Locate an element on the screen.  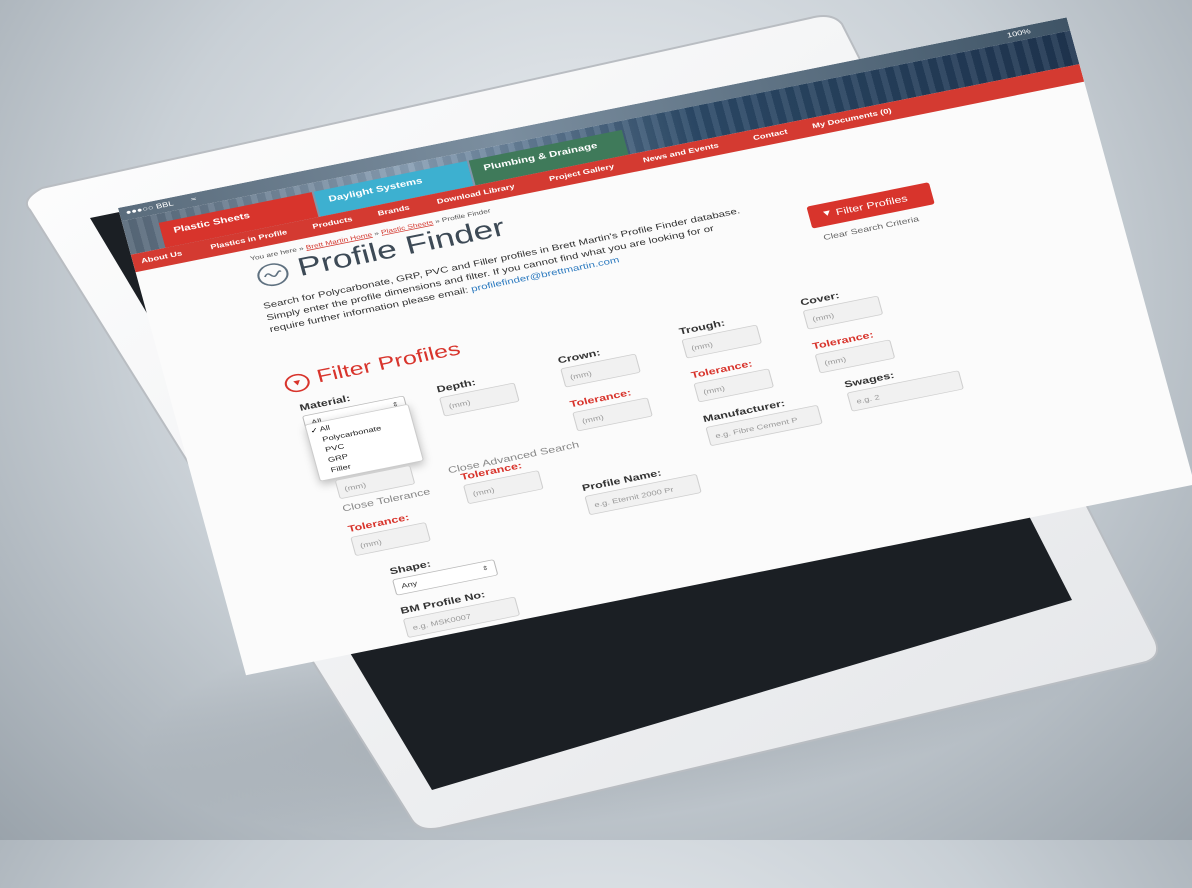
funnel-icon: ▼ is located at coordinates (827, 213).